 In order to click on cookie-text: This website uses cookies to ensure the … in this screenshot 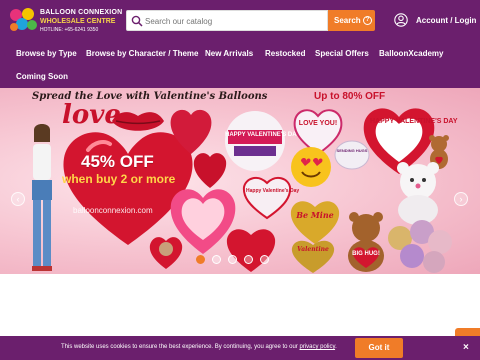, I will do `click(179, 347)`.